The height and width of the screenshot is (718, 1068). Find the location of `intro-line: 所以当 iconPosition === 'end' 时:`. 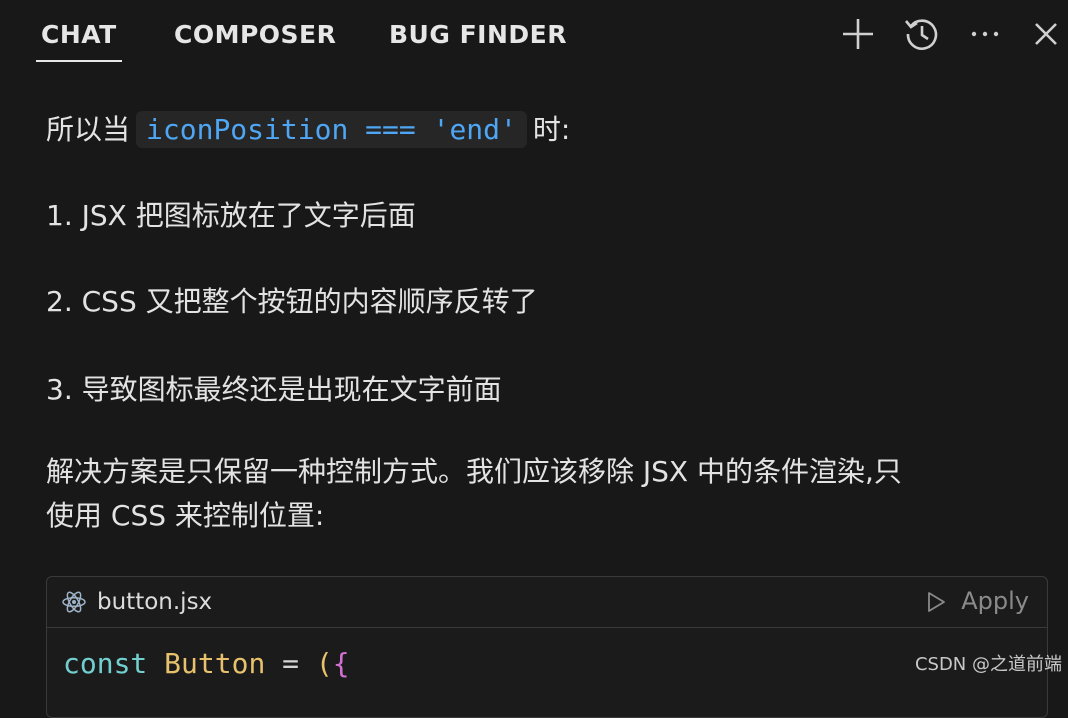

intro-line: 所以当 iconPosition === 'end' 时: is located at coordinates (308, 128).